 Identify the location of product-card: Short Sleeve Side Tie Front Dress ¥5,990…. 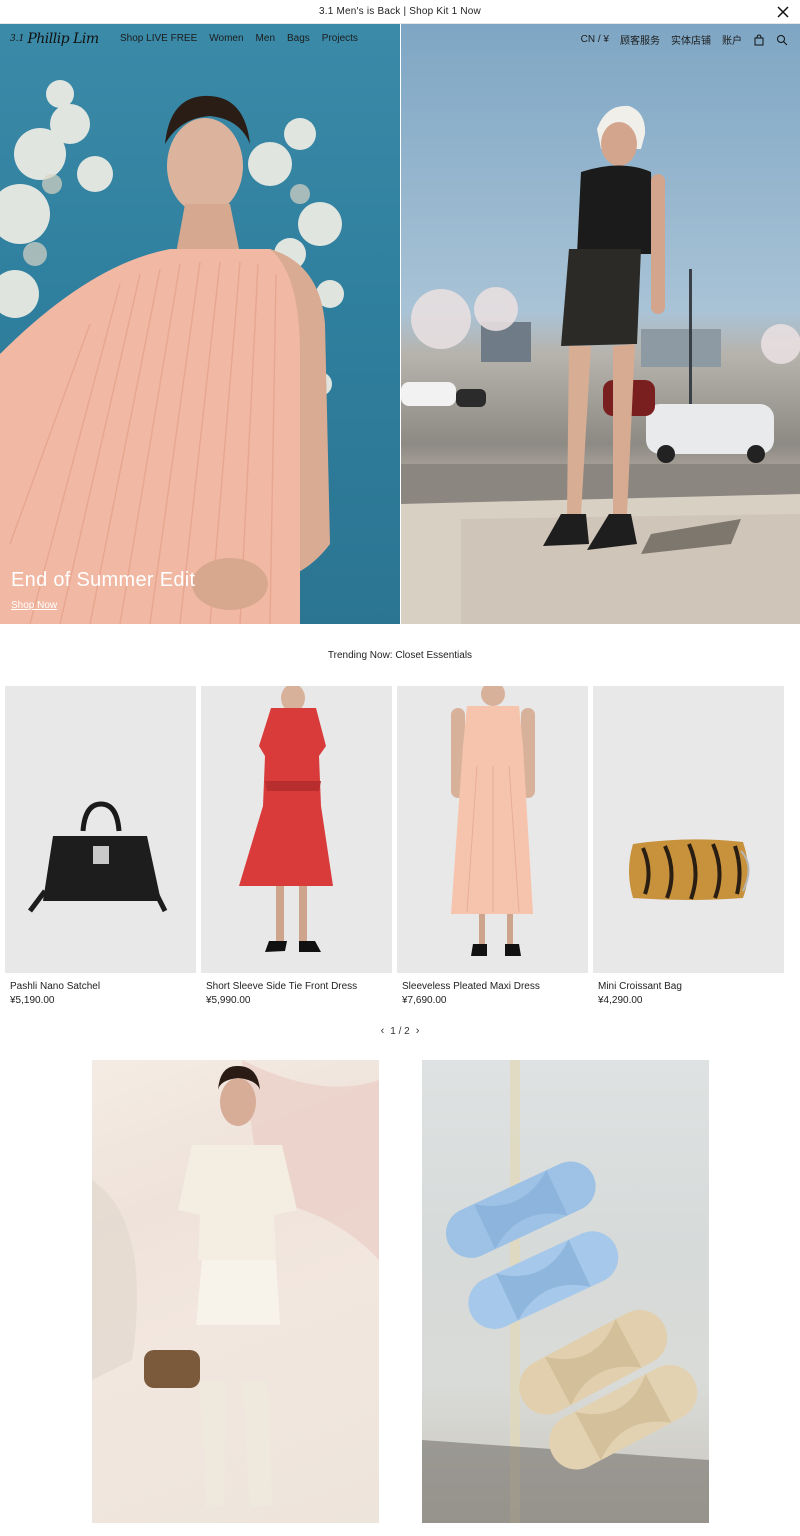
(296, 846).